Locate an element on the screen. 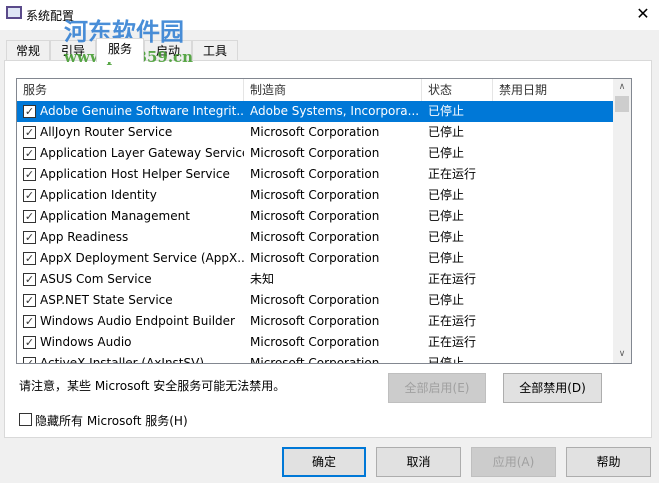  ok-button: 确定 is located at coordinates (324, 462).